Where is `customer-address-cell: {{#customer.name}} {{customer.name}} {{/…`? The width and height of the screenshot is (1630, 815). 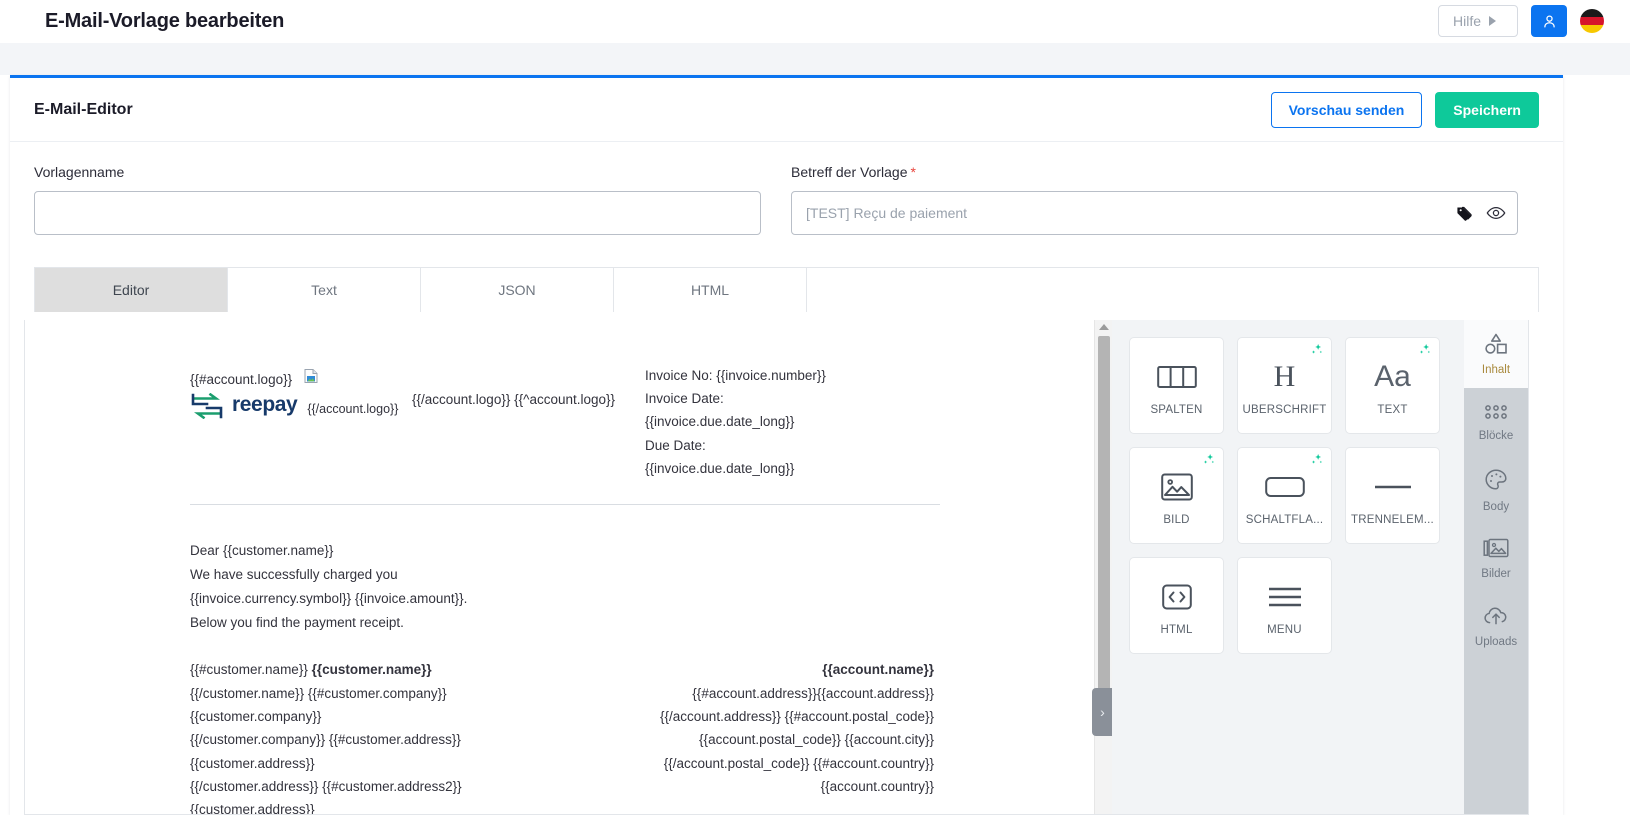 customer-address-cell: {{#customer.name}} {{customer.name}} {{/… is located at coordinates (403, 736).